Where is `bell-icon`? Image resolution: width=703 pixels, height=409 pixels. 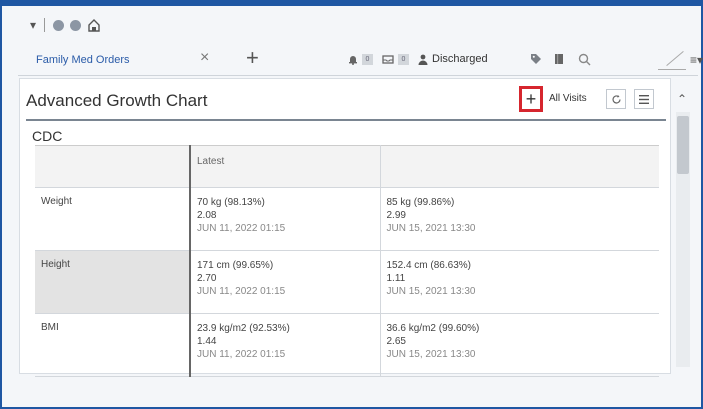 bell-icon is located at coordinates (353, 60).